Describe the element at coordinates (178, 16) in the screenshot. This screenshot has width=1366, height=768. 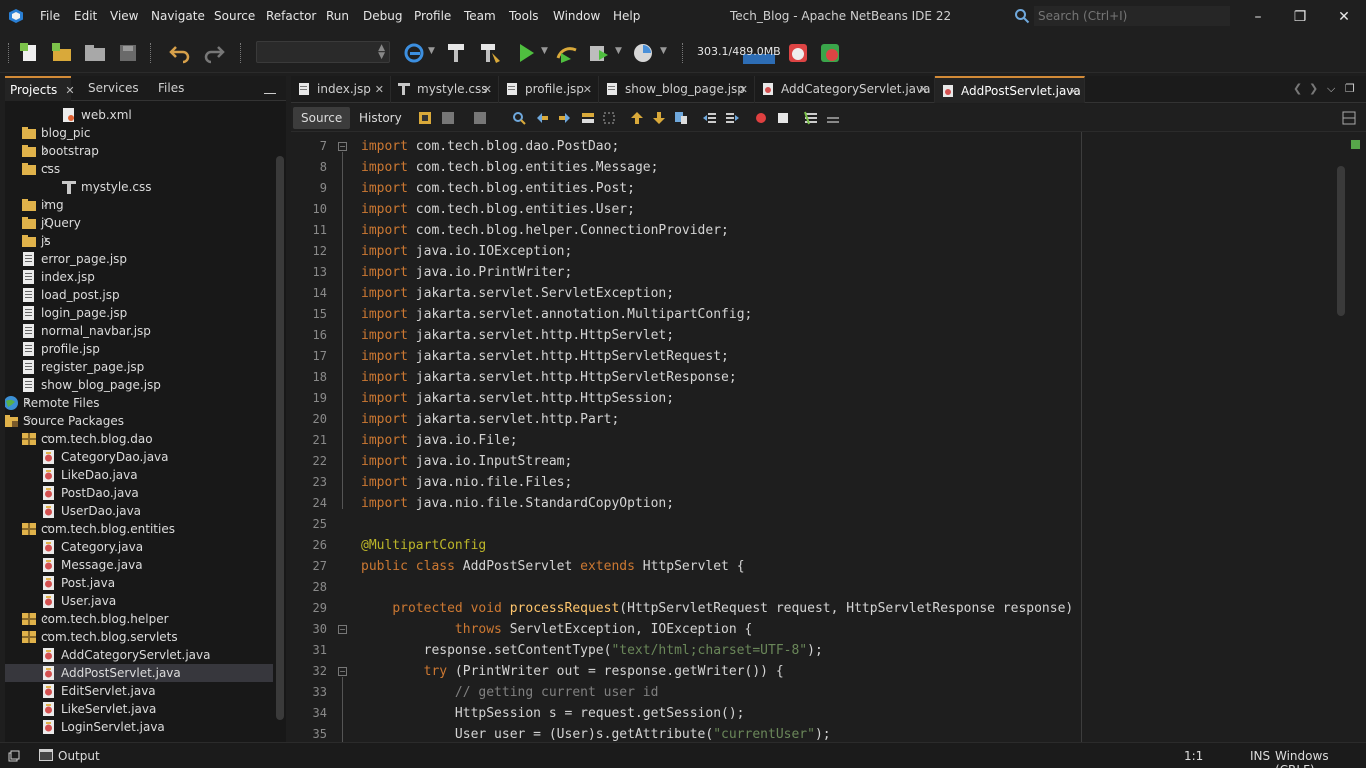
I see `menu-navigate: Navigate` at that location.